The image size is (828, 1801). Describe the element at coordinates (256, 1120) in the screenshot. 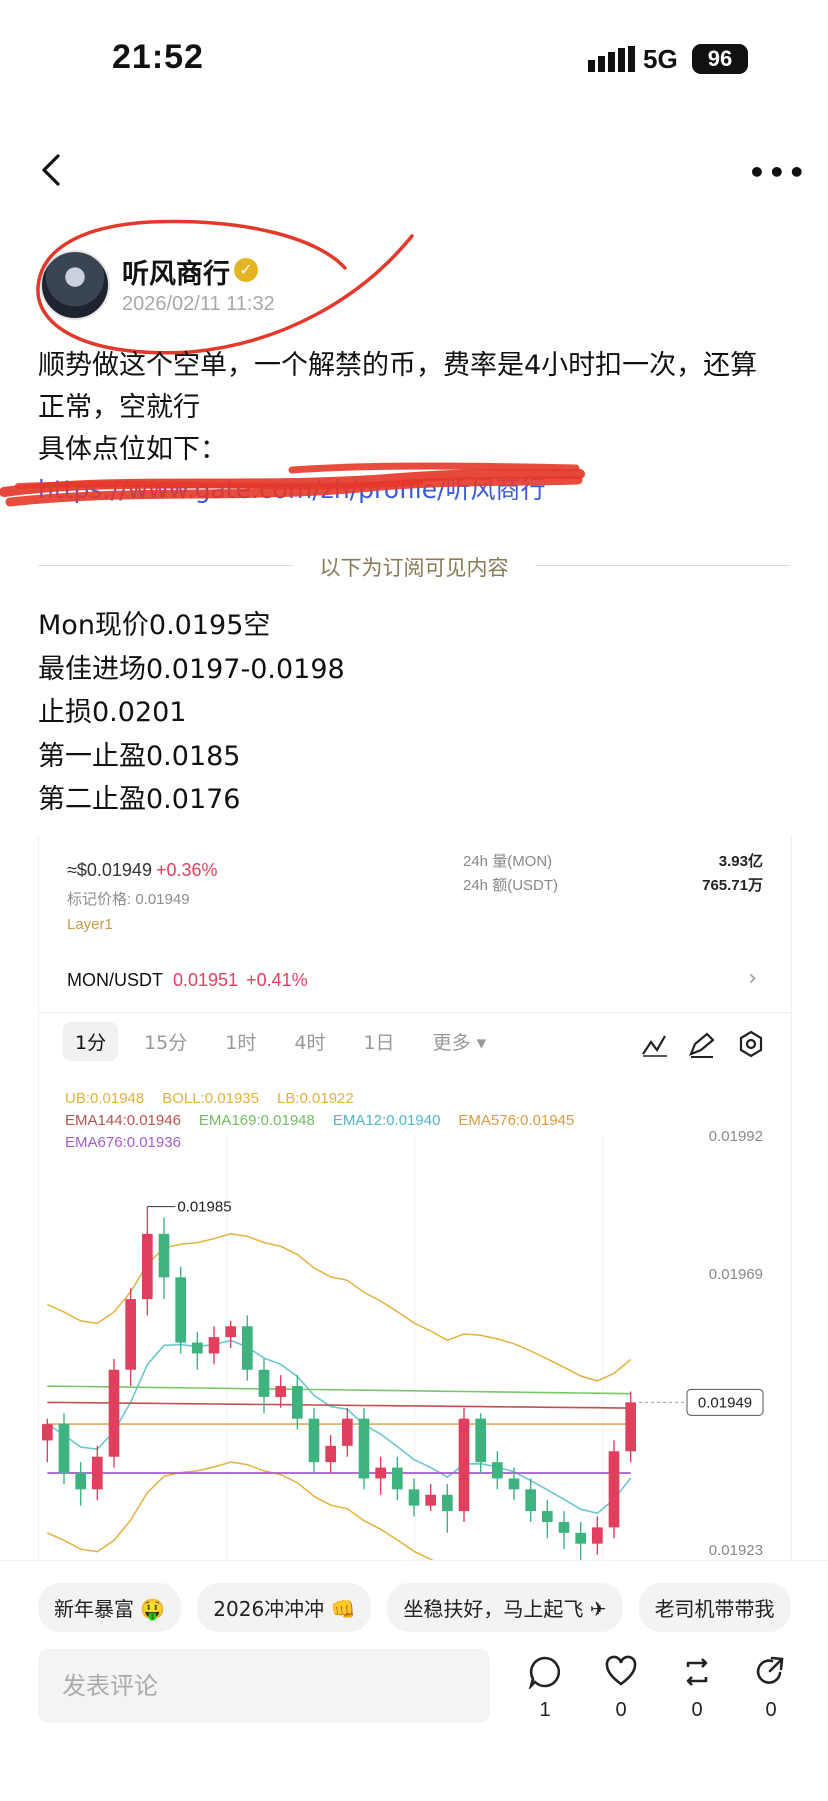

I see `indicator-value: EMA169:0.01948` at that location.